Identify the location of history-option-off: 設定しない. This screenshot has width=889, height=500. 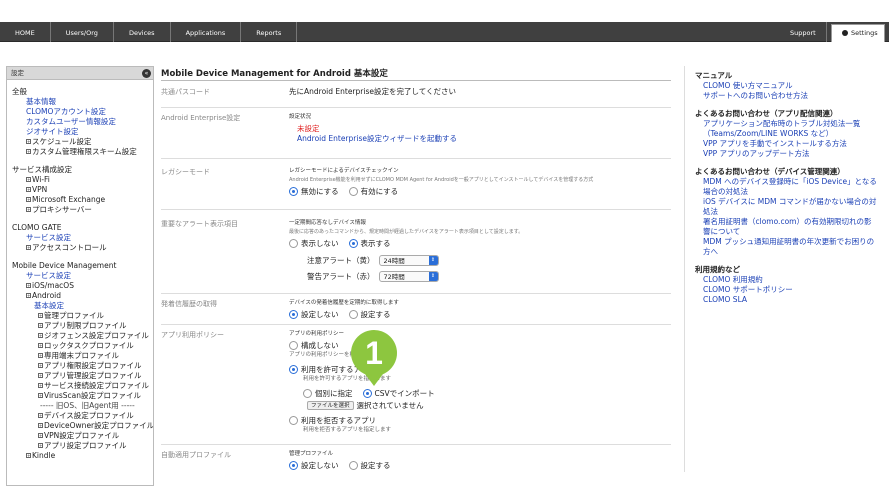
(314, 314).